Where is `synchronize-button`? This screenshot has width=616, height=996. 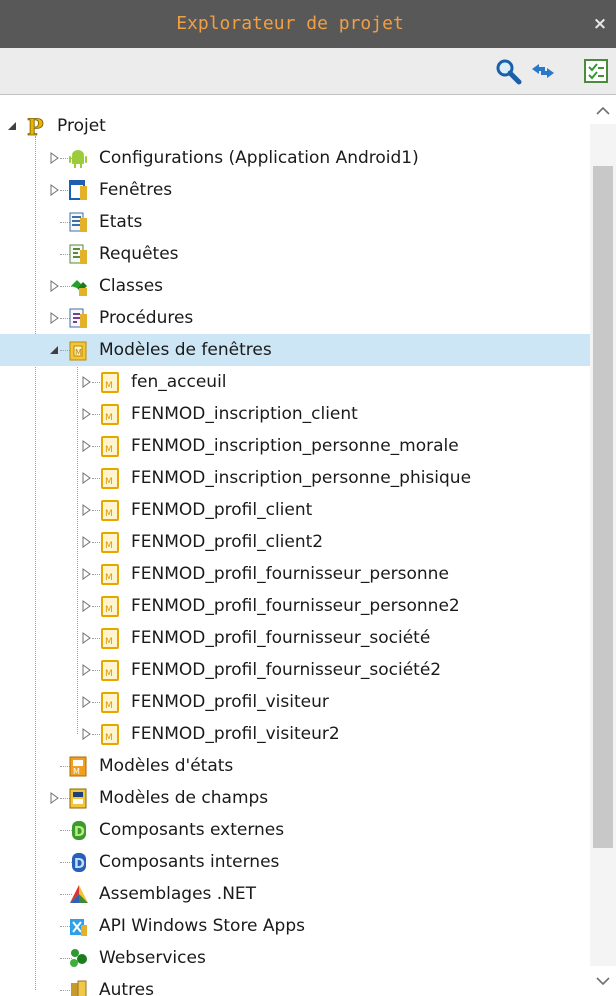
synchronize-button is located at coordinates (543, 71).